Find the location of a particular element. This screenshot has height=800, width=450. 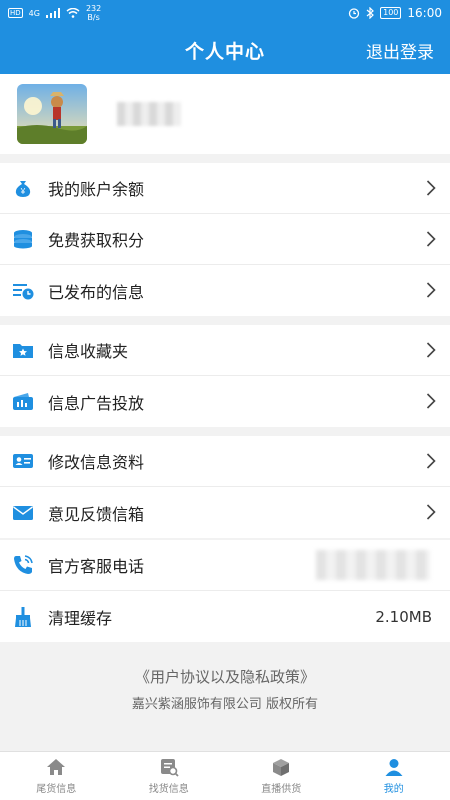

menu-group-service: 官方客服电话 清理缓存 2.10MB is located at coordinates (225, 591).